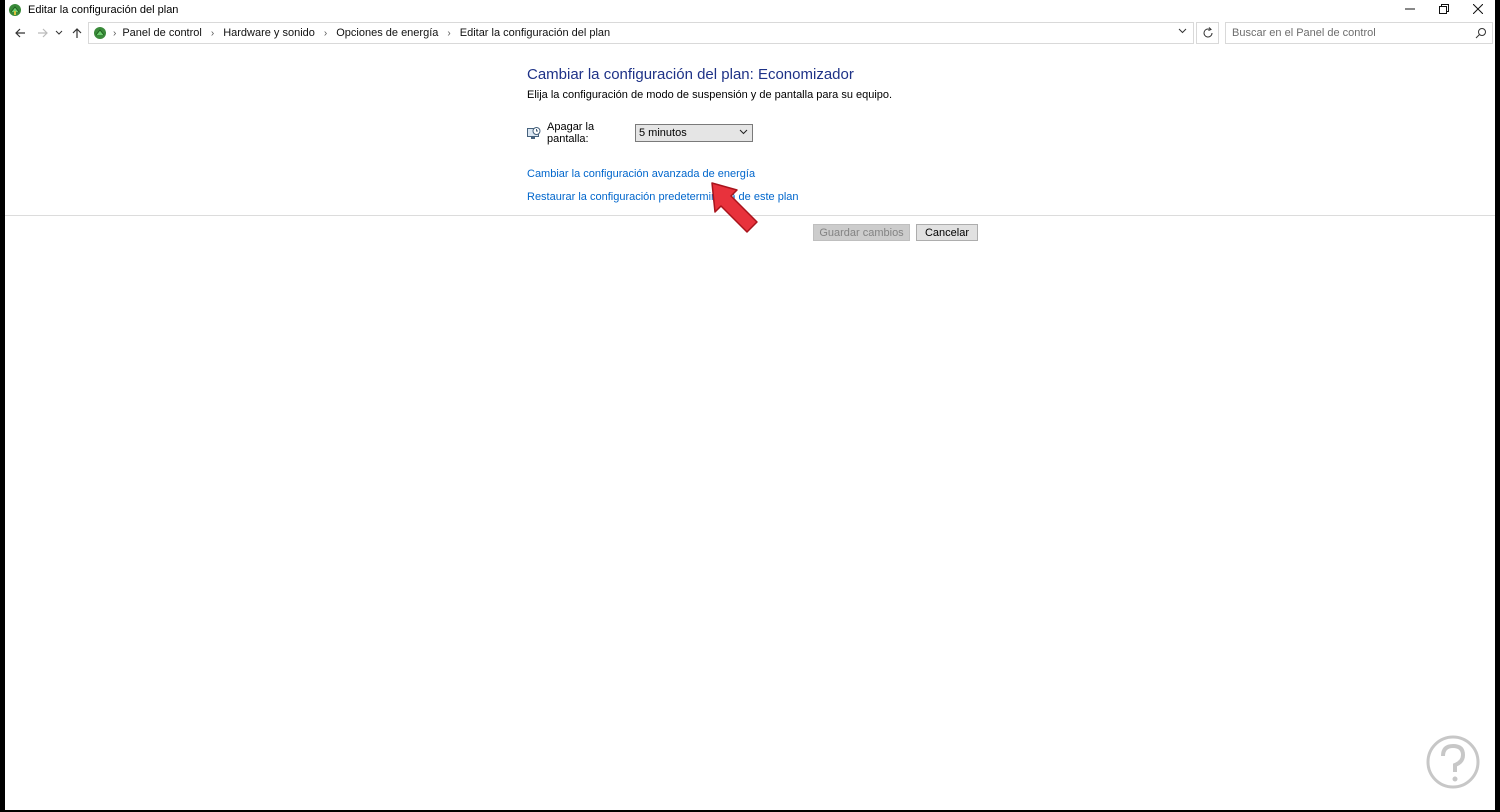  I want to click on forward-button, so click(43, 33).